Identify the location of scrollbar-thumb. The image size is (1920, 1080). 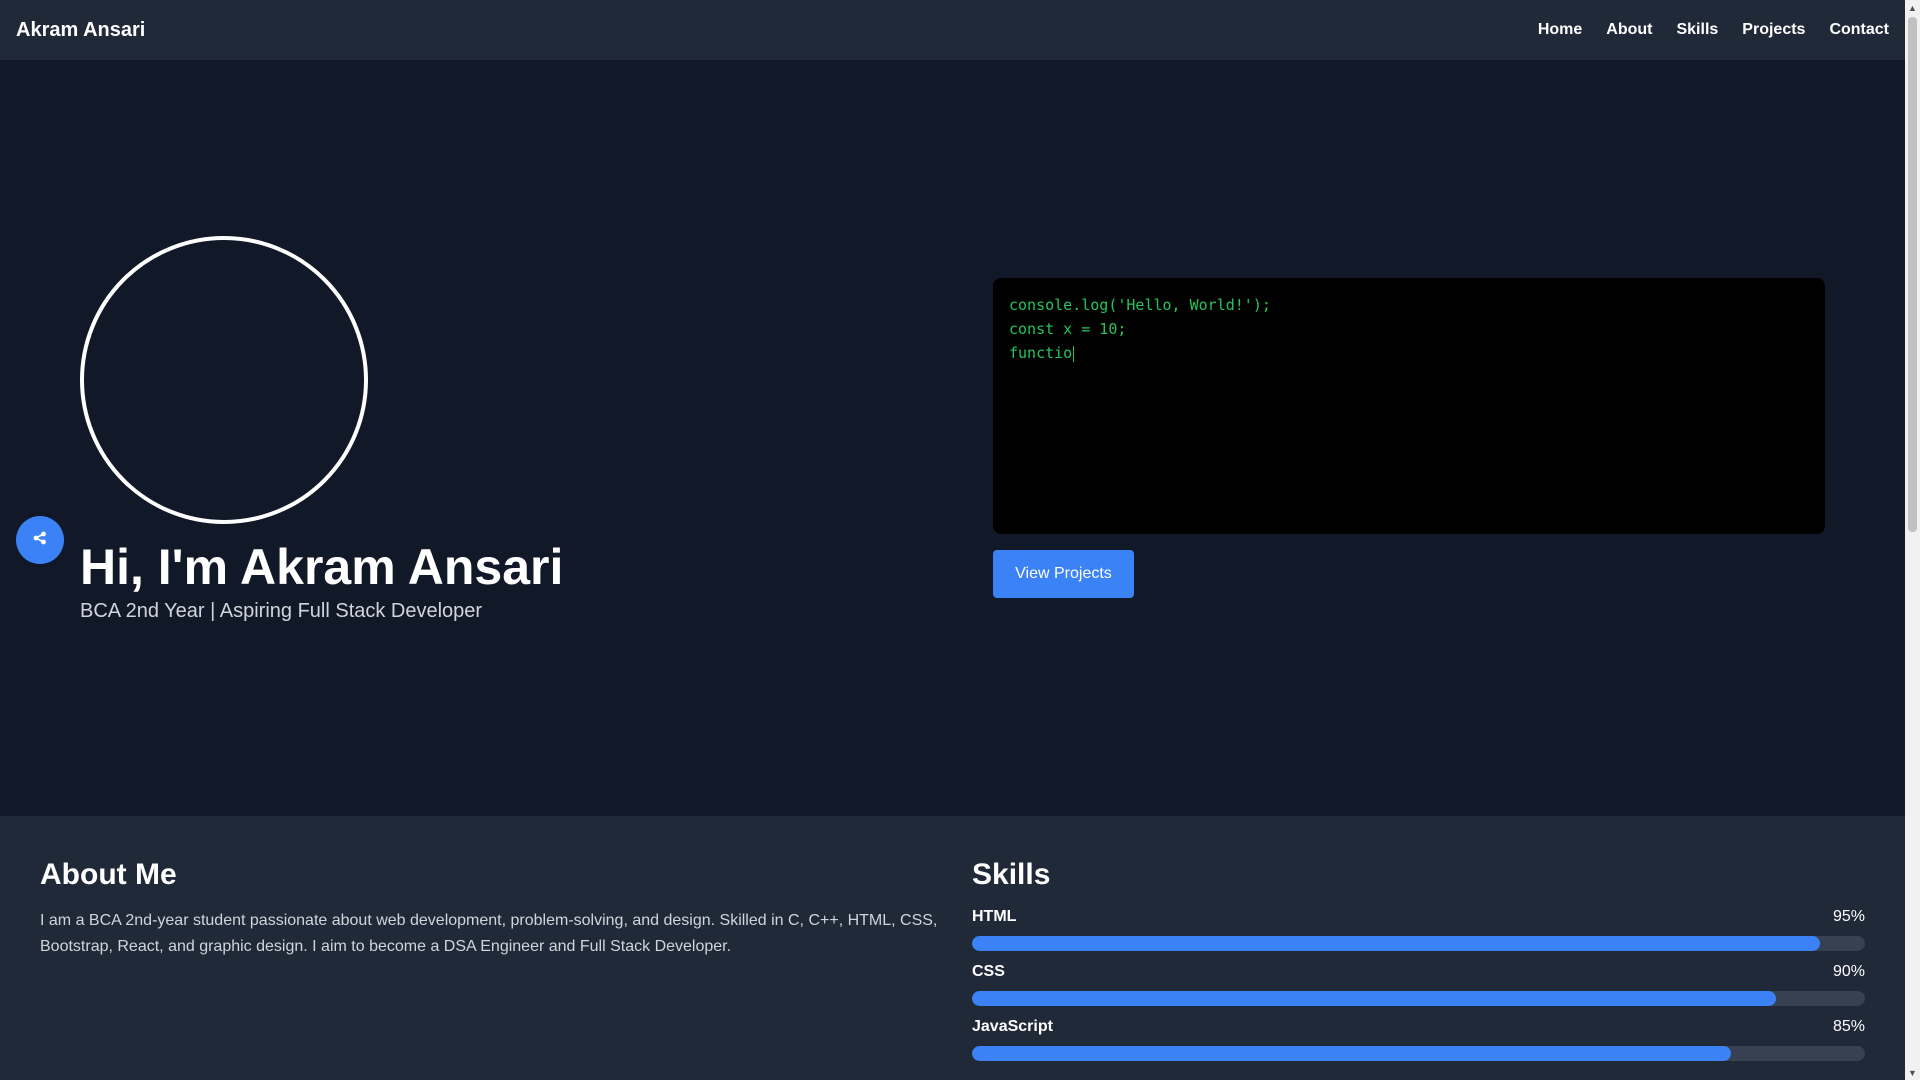
(1912, 274).